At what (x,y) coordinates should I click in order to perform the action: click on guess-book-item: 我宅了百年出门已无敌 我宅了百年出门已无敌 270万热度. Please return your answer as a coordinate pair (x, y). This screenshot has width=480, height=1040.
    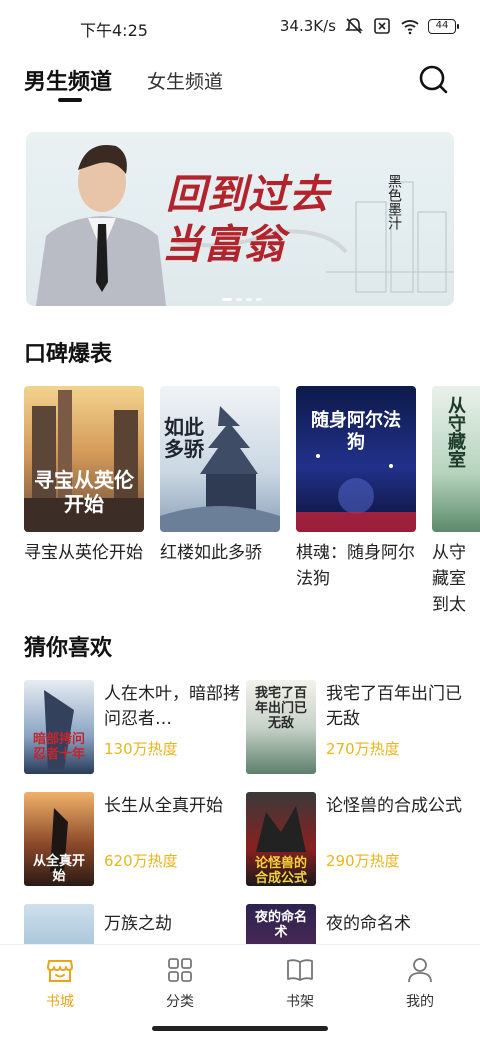
    Looking at the image, I should click on (356, 727).